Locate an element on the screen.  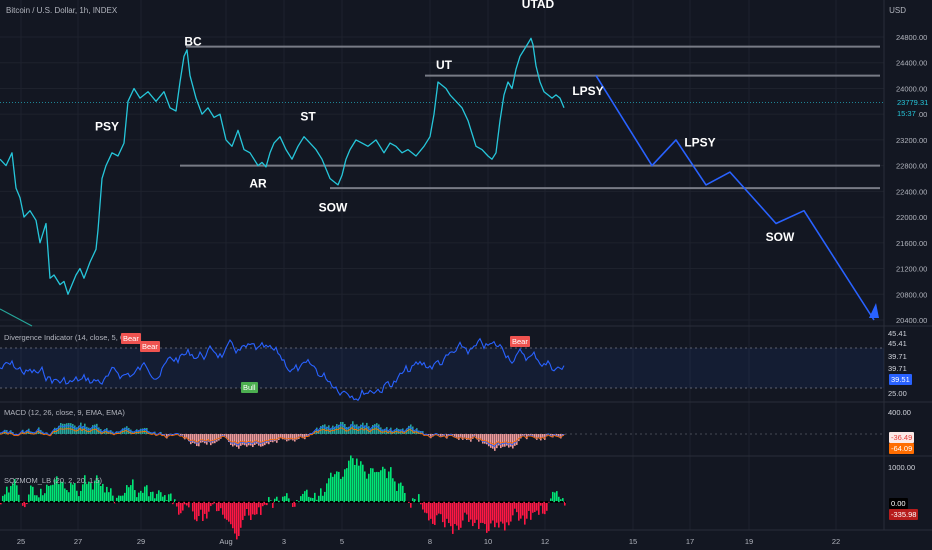
div-label-bottom: 25.00 is located at coordinates (897, 393).